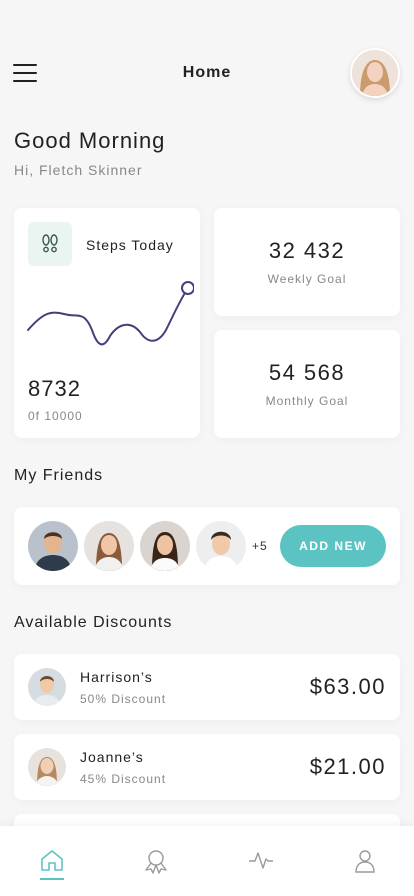 This screenshot has width=414, height=896. I want to click on tab-awards, so click(156, 866).